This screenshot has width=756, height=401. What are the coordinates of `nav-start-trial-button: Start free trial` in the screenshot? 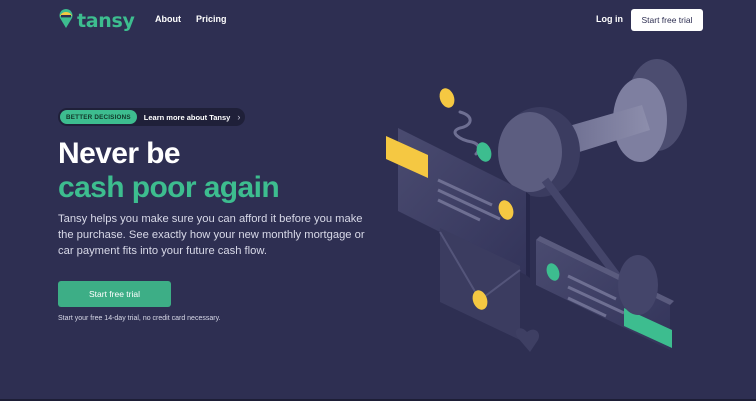 It's located at (667, 20).